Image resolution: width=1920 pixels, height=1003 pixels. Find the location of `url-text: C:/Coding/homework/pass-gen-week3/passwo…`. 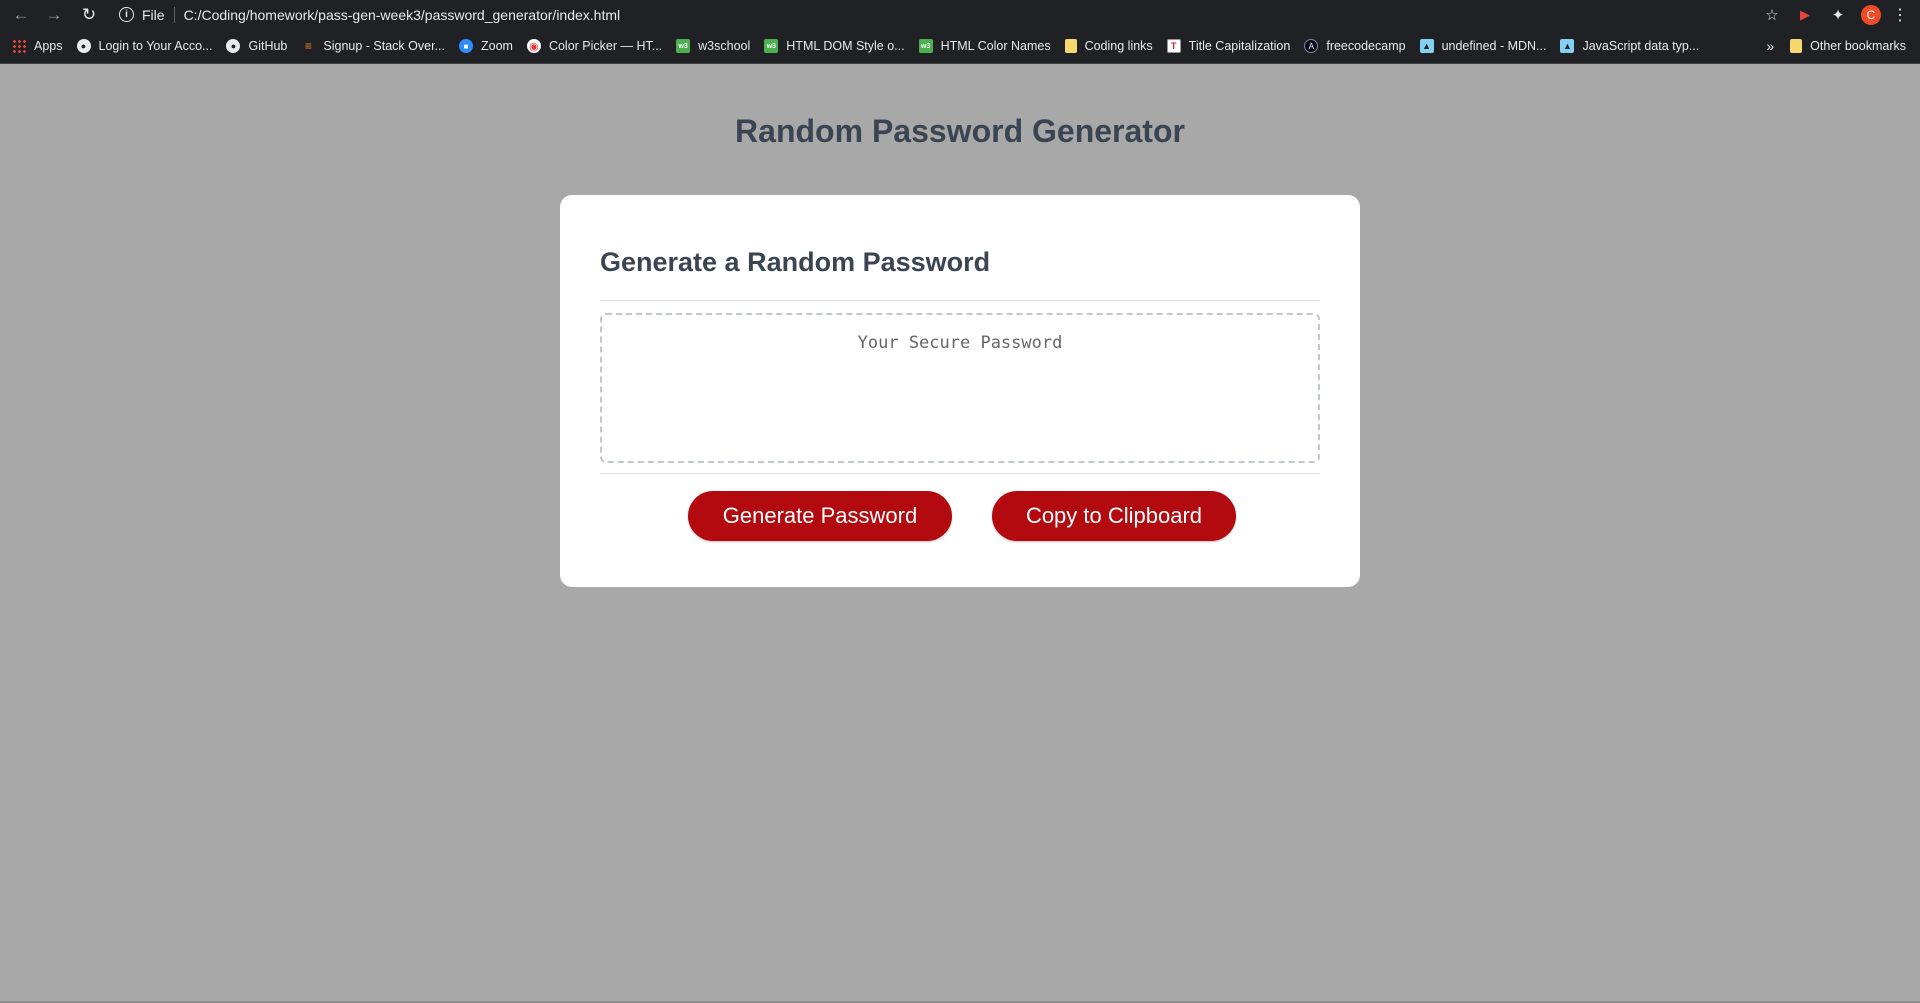

url-text: C:/Coding/homework/pass-gen-week3/passwo… is located at coordinates (402, 15).